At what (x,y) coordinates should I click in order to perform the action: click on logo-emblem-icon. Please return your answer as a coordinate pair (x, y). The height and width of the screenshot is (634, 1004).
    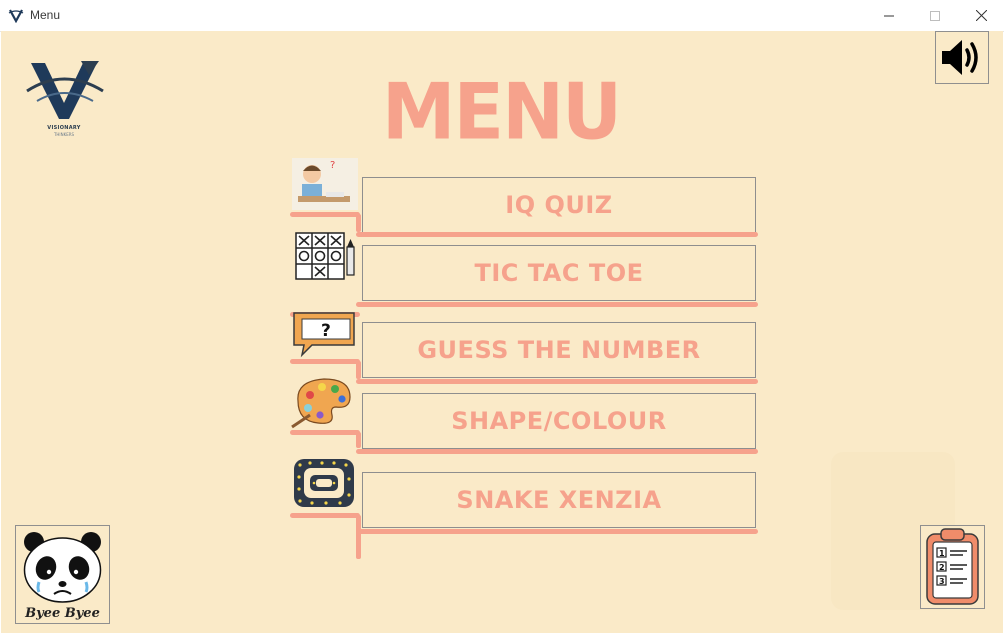
    Looking at the image, I should click on (65, 90).